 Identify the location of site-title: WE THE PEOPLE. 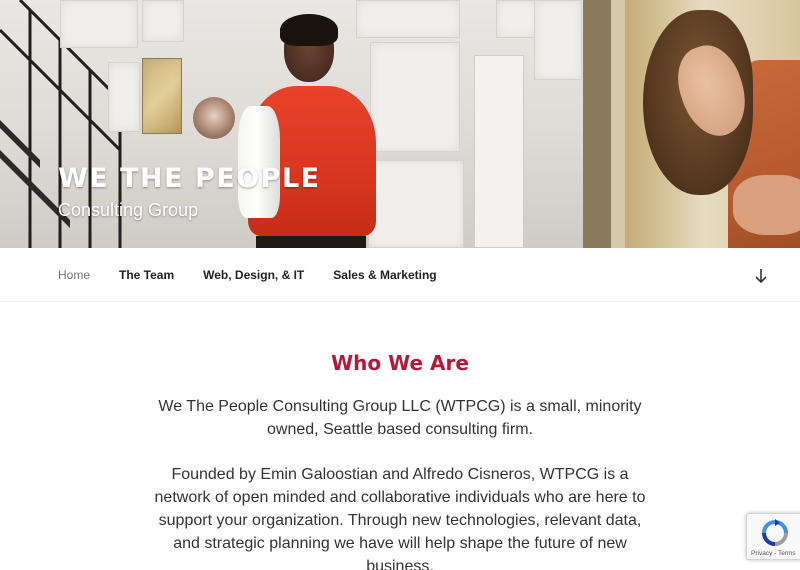
(189, 178).